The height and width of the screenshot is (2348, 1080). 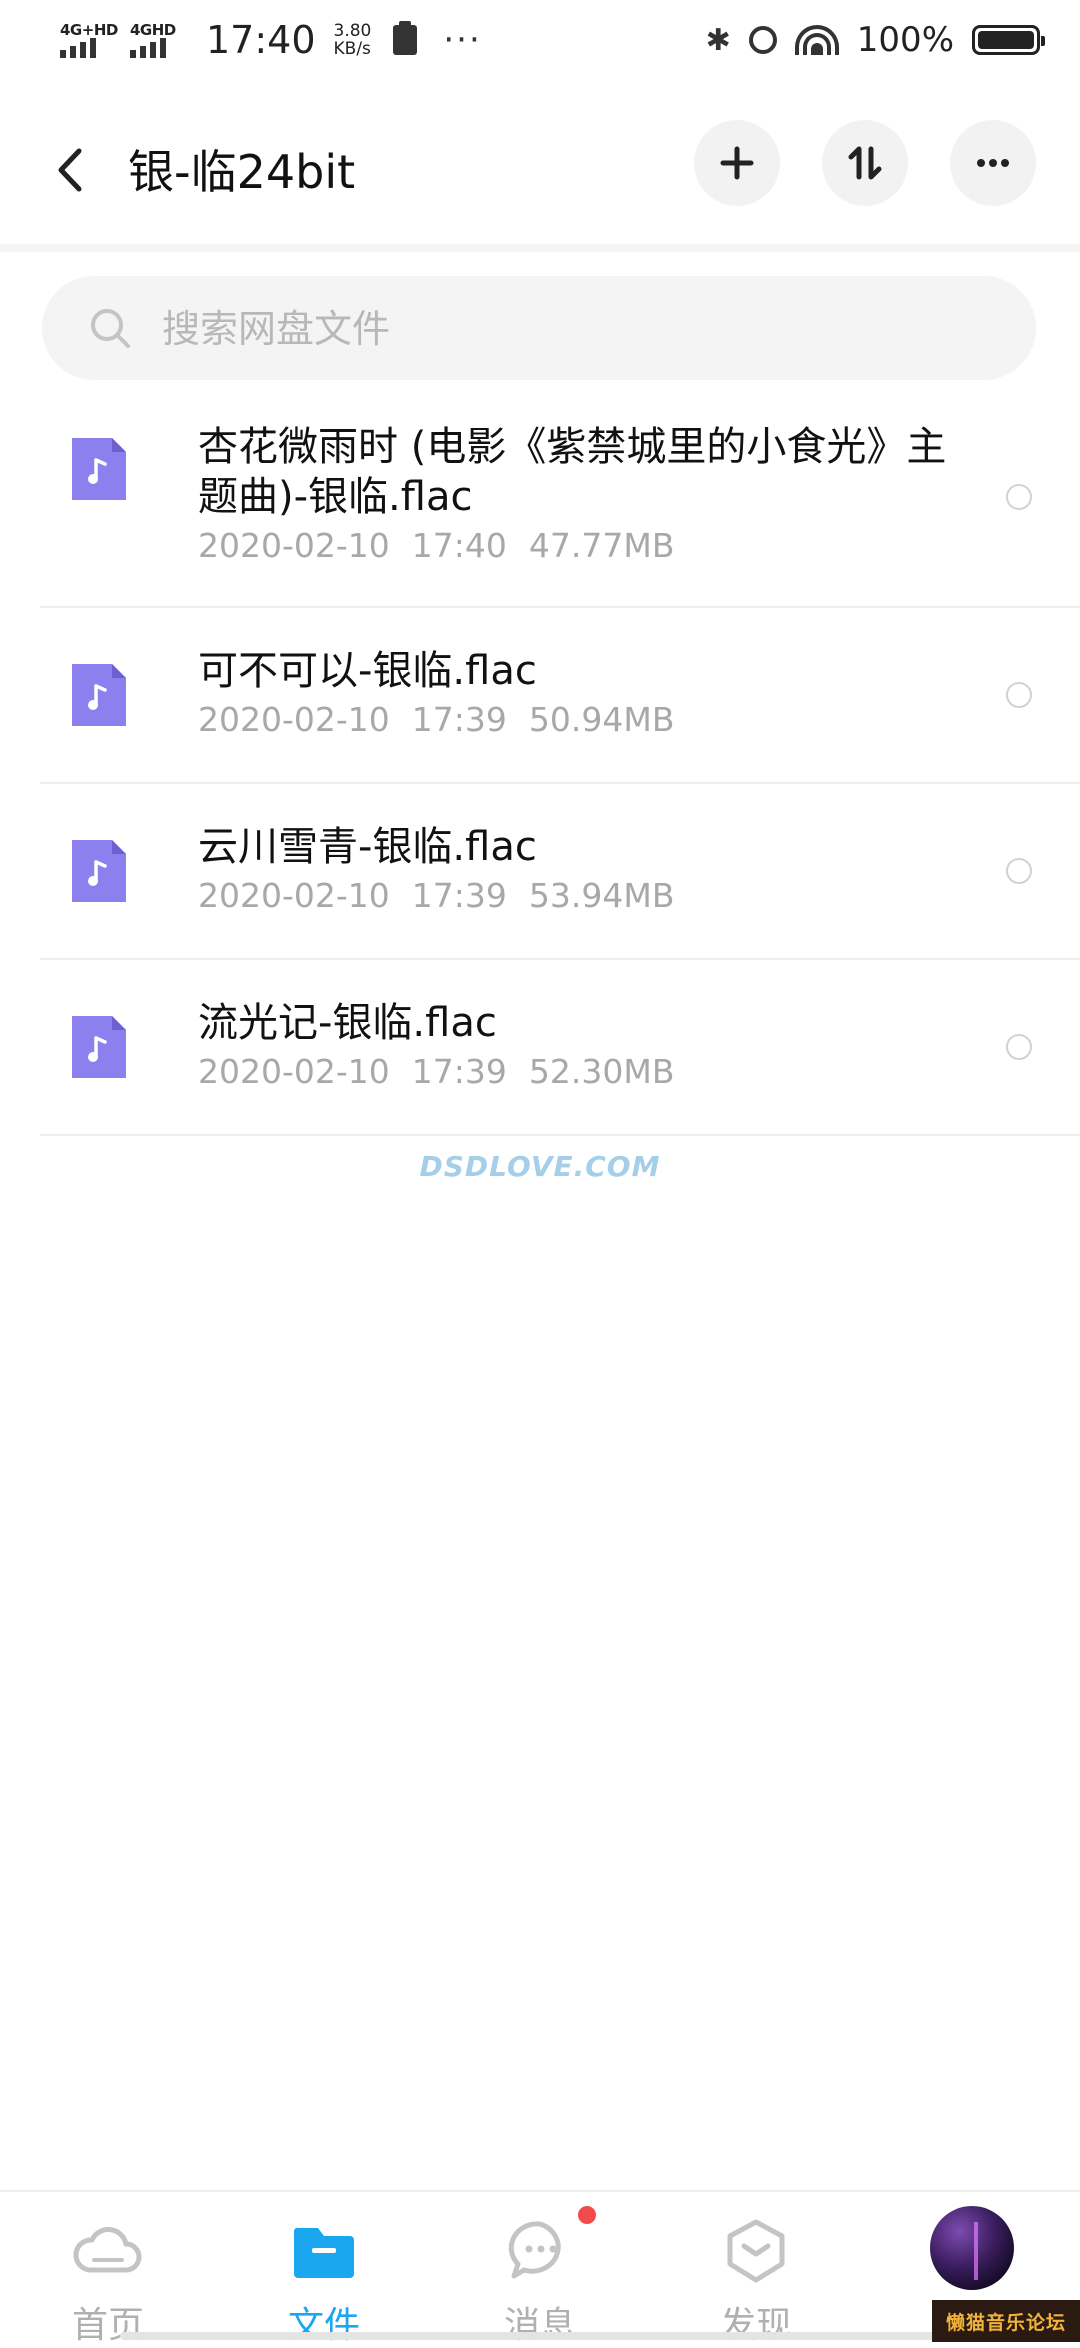 I want to click on battery-icon, so click(x=1008, y=40).